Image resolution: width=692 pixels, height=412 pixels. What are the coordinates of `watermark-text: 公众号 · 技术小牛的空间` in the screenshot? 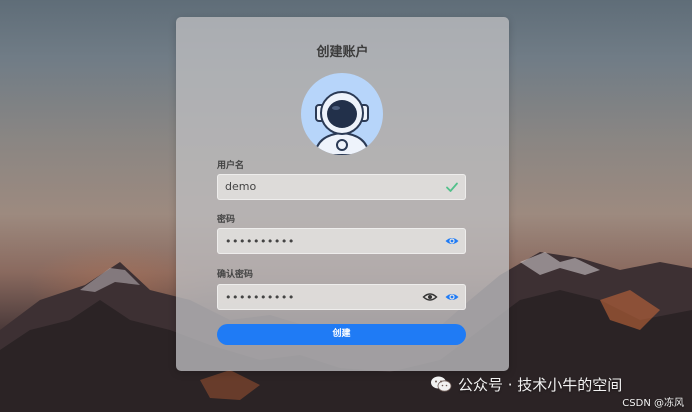 It's located at (540, 384).